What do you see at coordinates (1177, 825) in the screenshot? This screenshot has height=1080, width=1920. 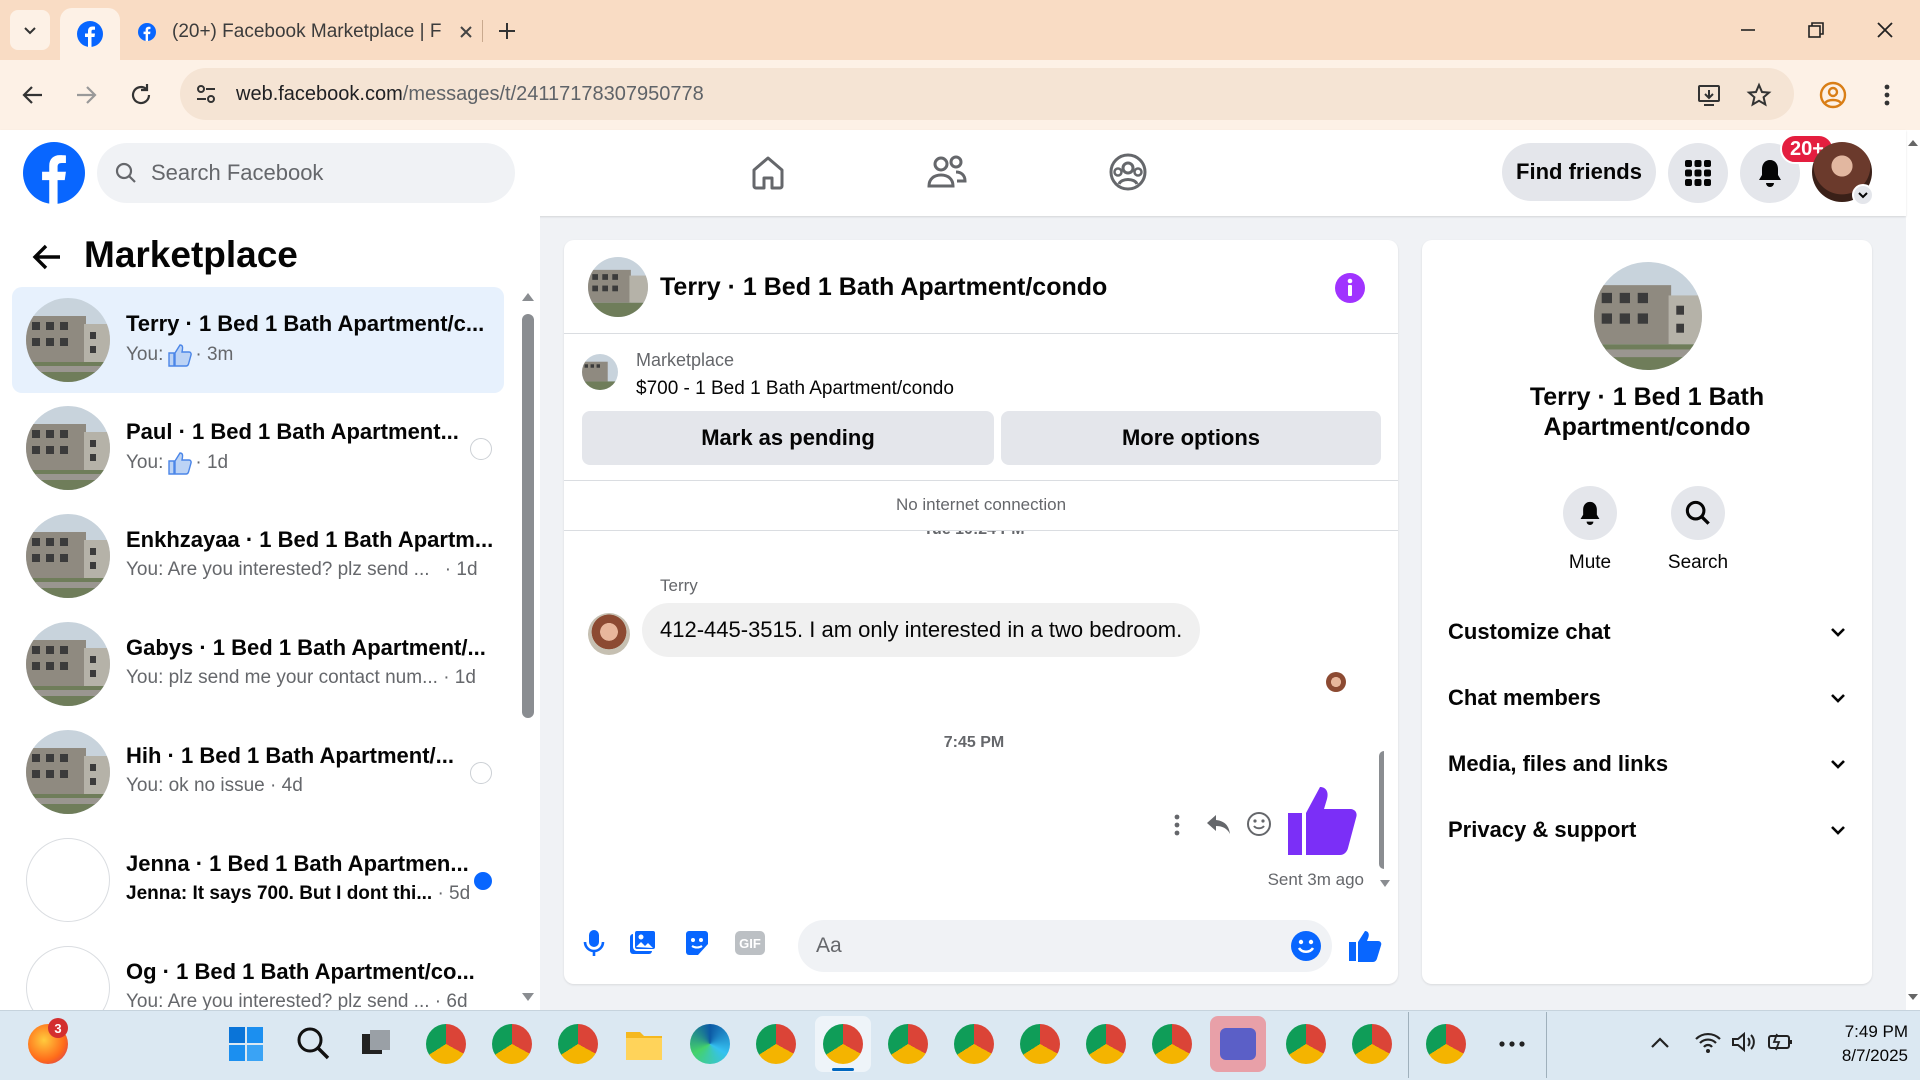 I see `more-actions-icon` at bounding box center [1177, 825].